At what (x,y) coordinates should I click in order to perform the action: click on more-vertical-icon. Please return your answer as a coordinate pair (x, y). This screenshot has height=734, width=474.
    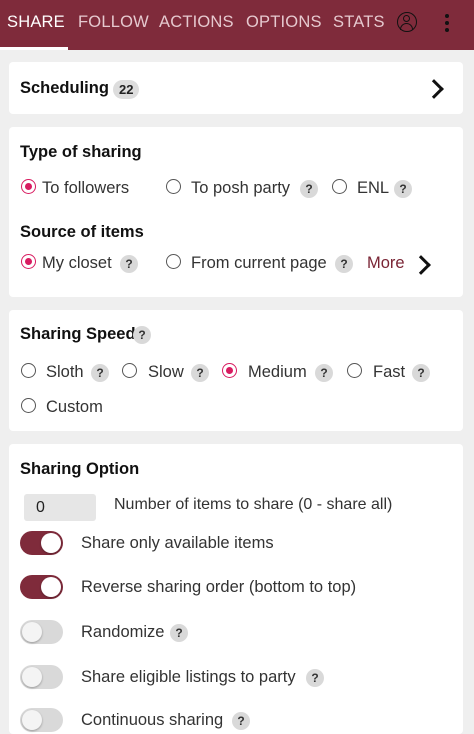
    Looking at the image, I should click on (447, 25).